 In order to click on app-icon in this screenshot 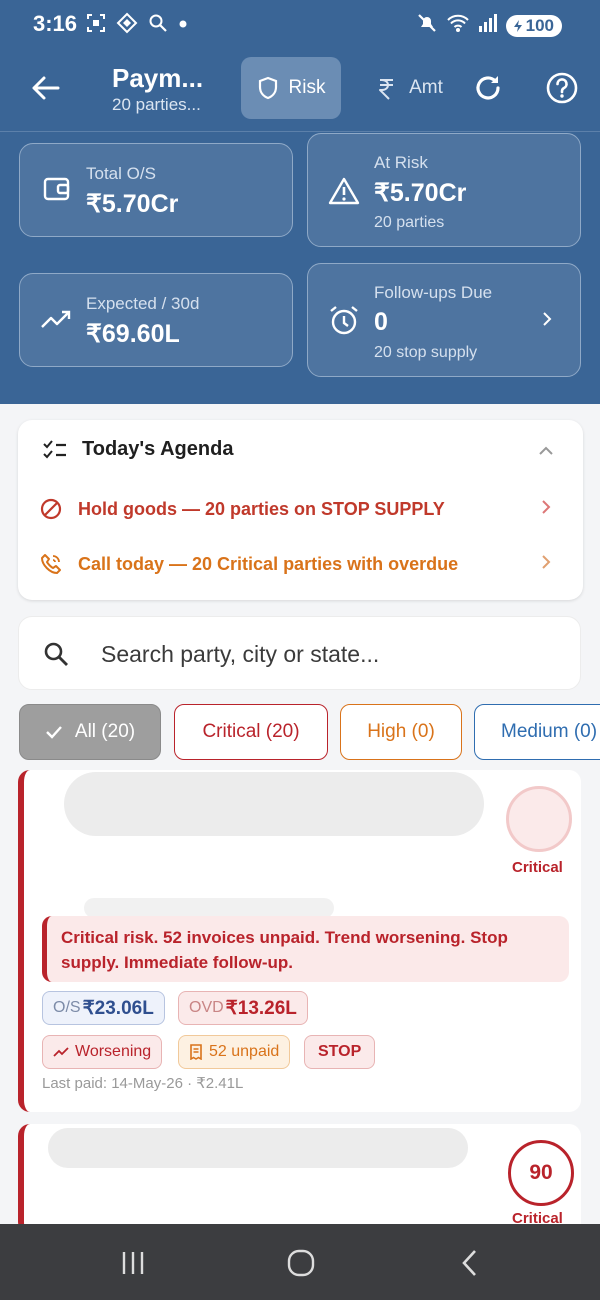, I will do `click(127, 25)`.